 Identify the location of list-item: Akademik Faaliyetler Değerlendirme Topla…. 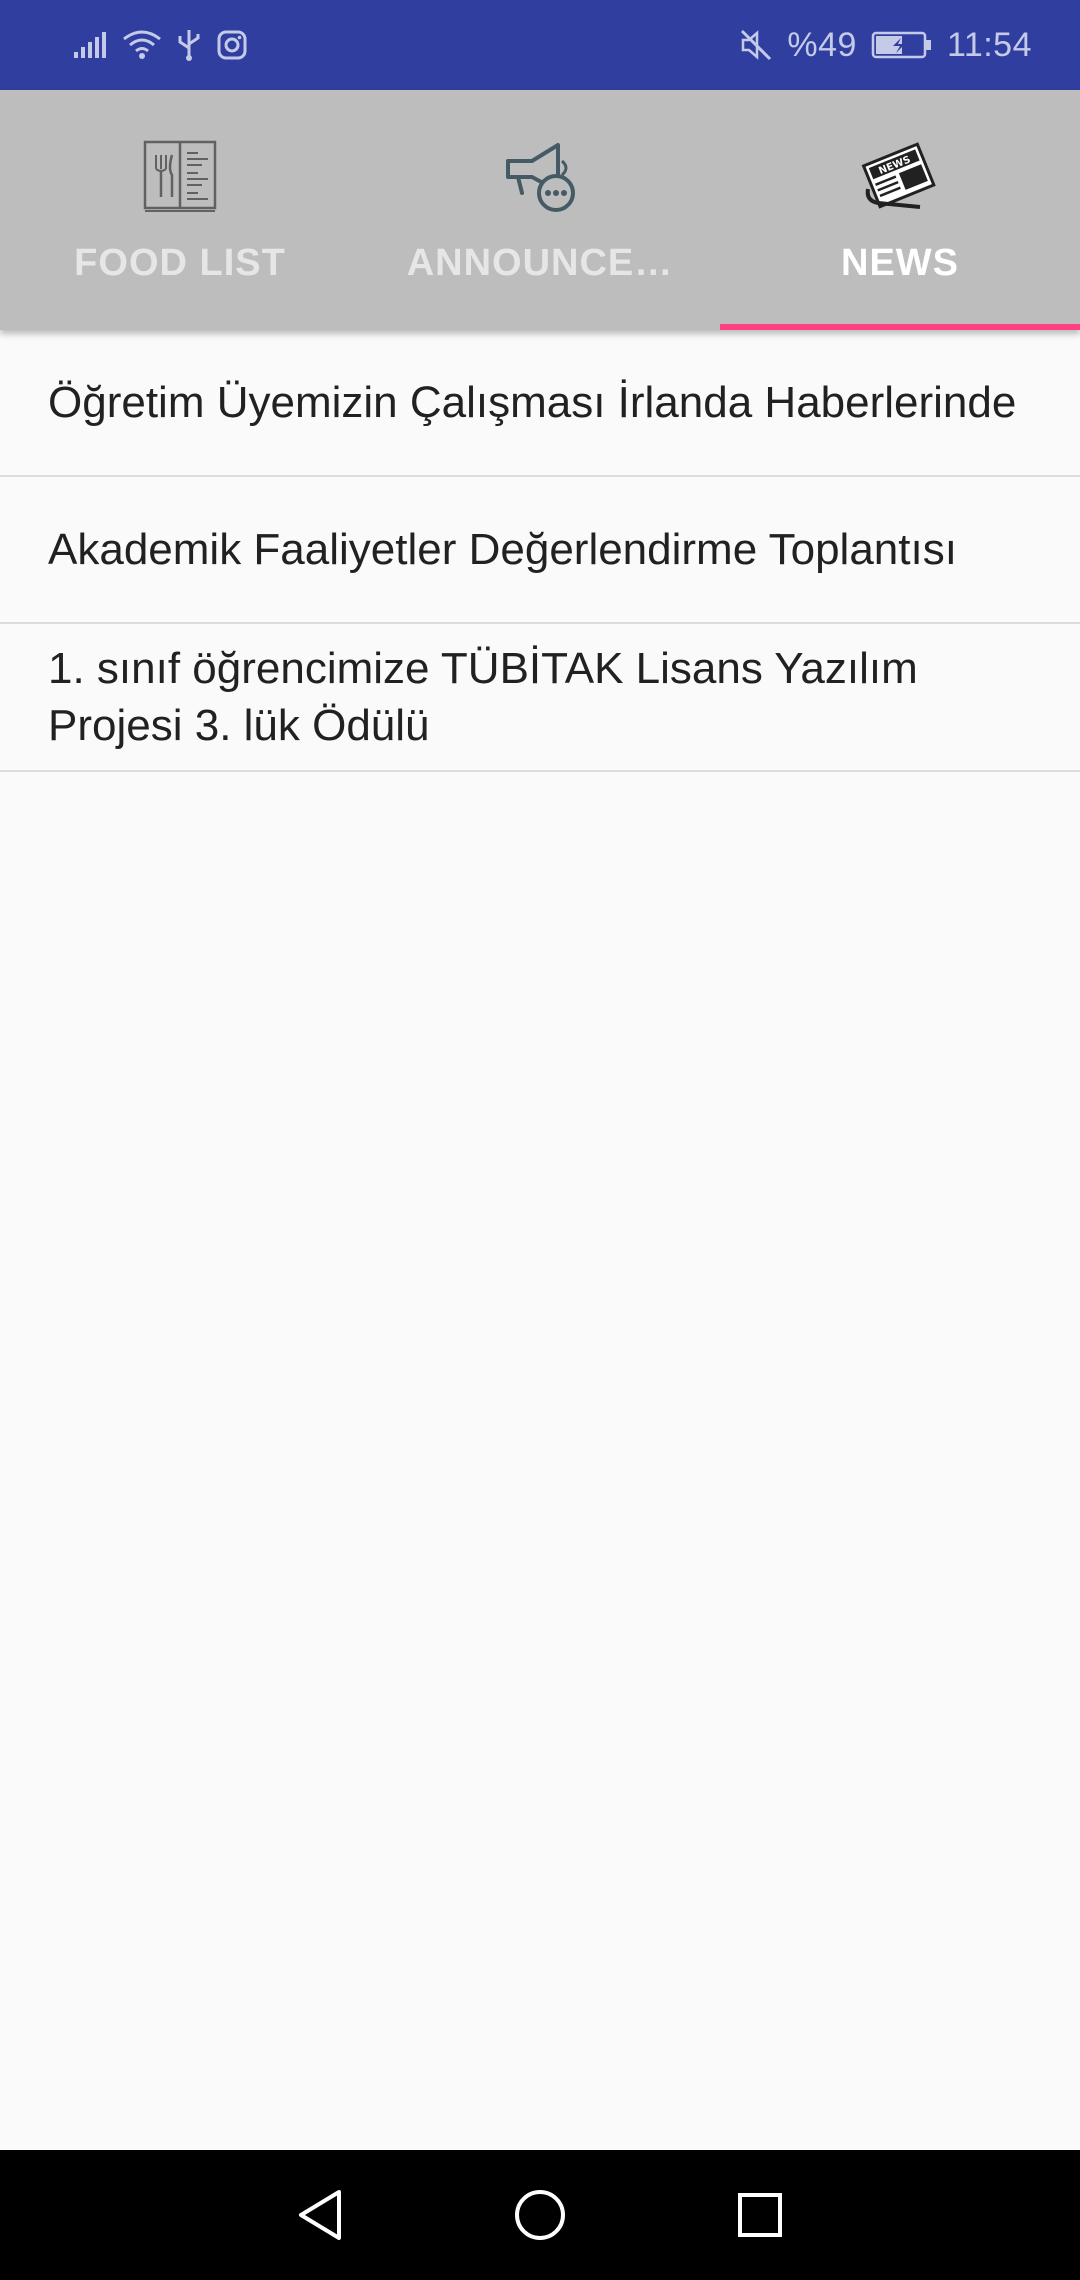
(540, 550).